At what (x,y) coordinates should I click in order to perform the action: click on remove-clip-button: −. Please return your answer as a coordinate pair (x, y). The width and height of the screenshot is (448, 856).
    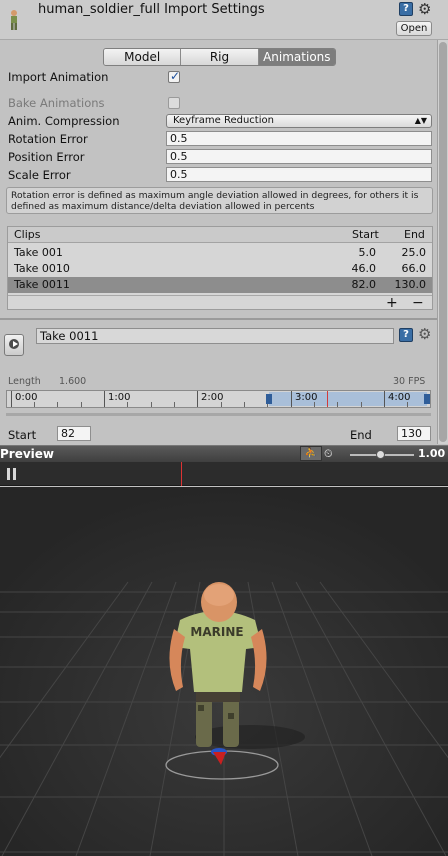
    Looking at the image, I should click on (418, 303).